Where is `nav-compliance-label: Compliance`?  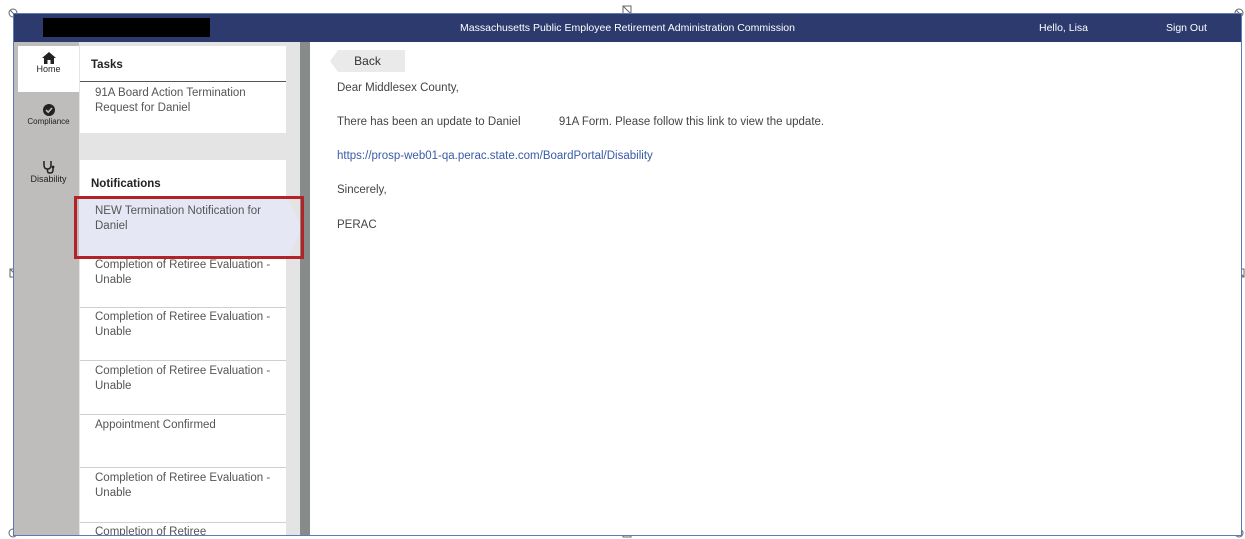 nav-compliance-label: Compliance is located at coordinates (48, 121).